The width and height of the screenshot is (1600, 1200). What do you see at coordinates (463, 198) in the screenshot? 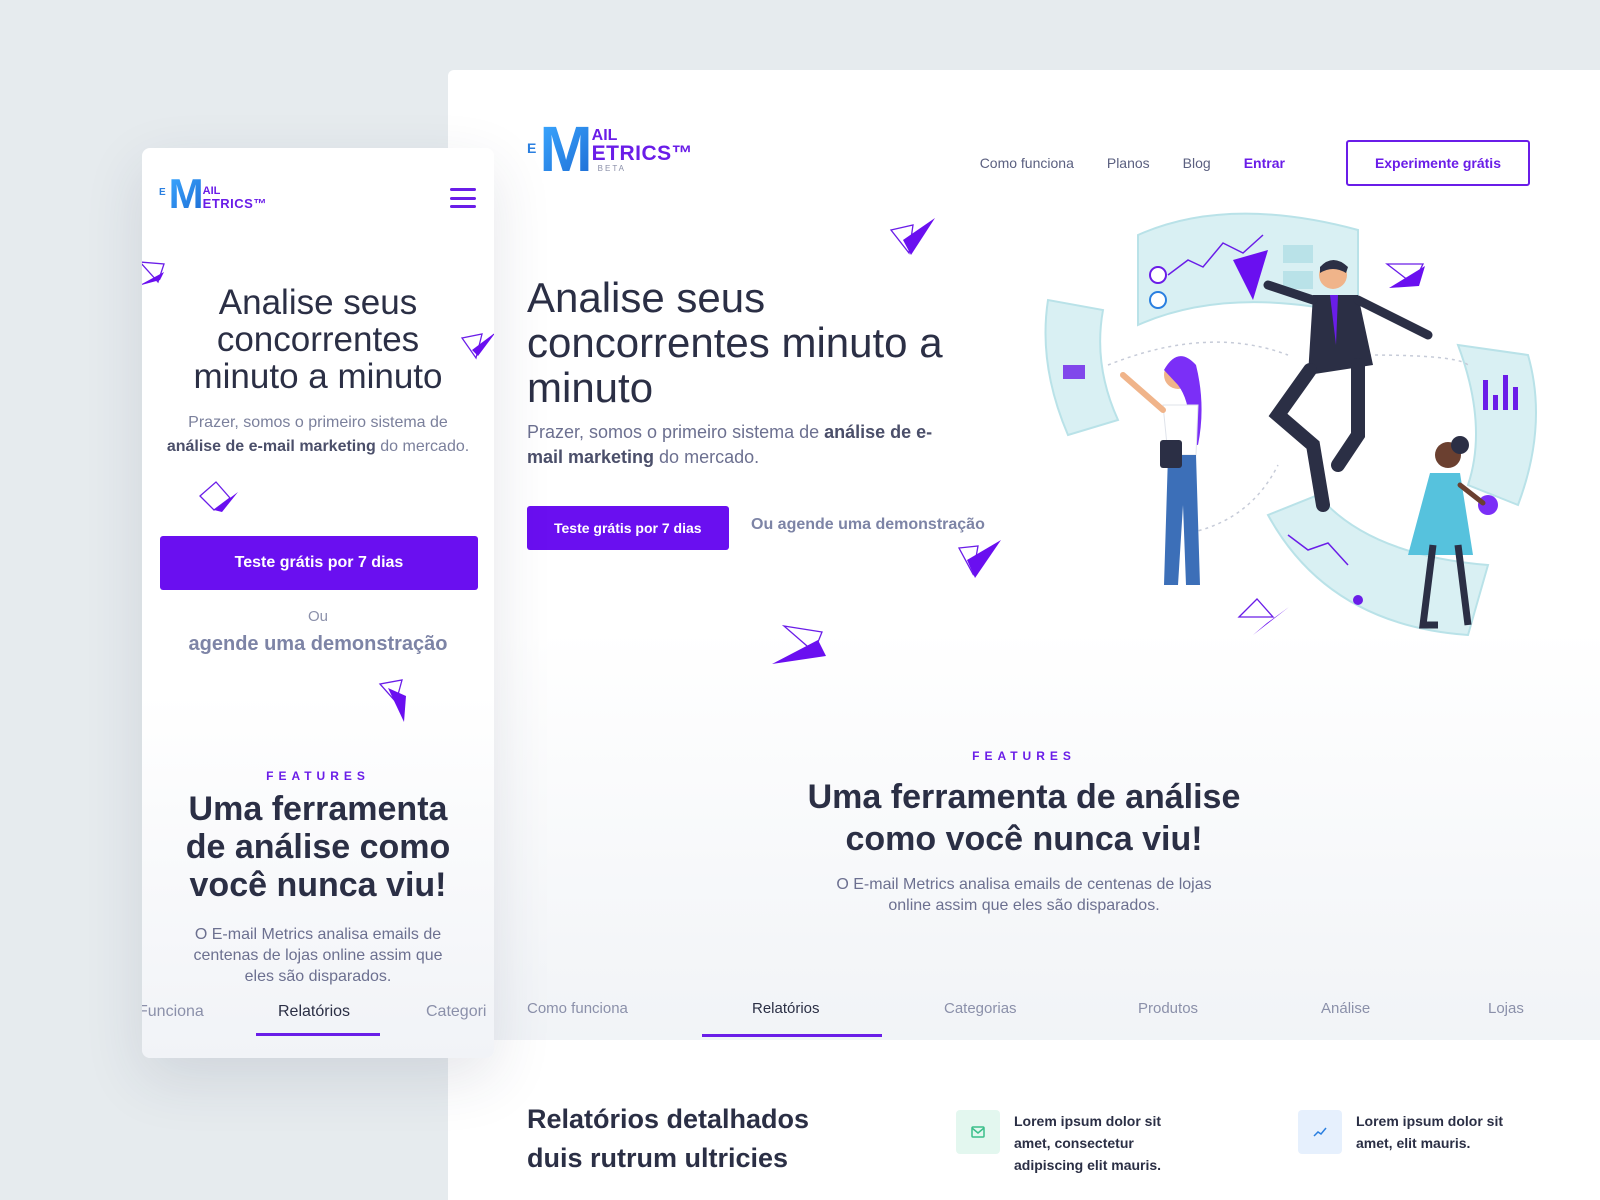
I see `menu-icon` at bounding box center [463, 198].